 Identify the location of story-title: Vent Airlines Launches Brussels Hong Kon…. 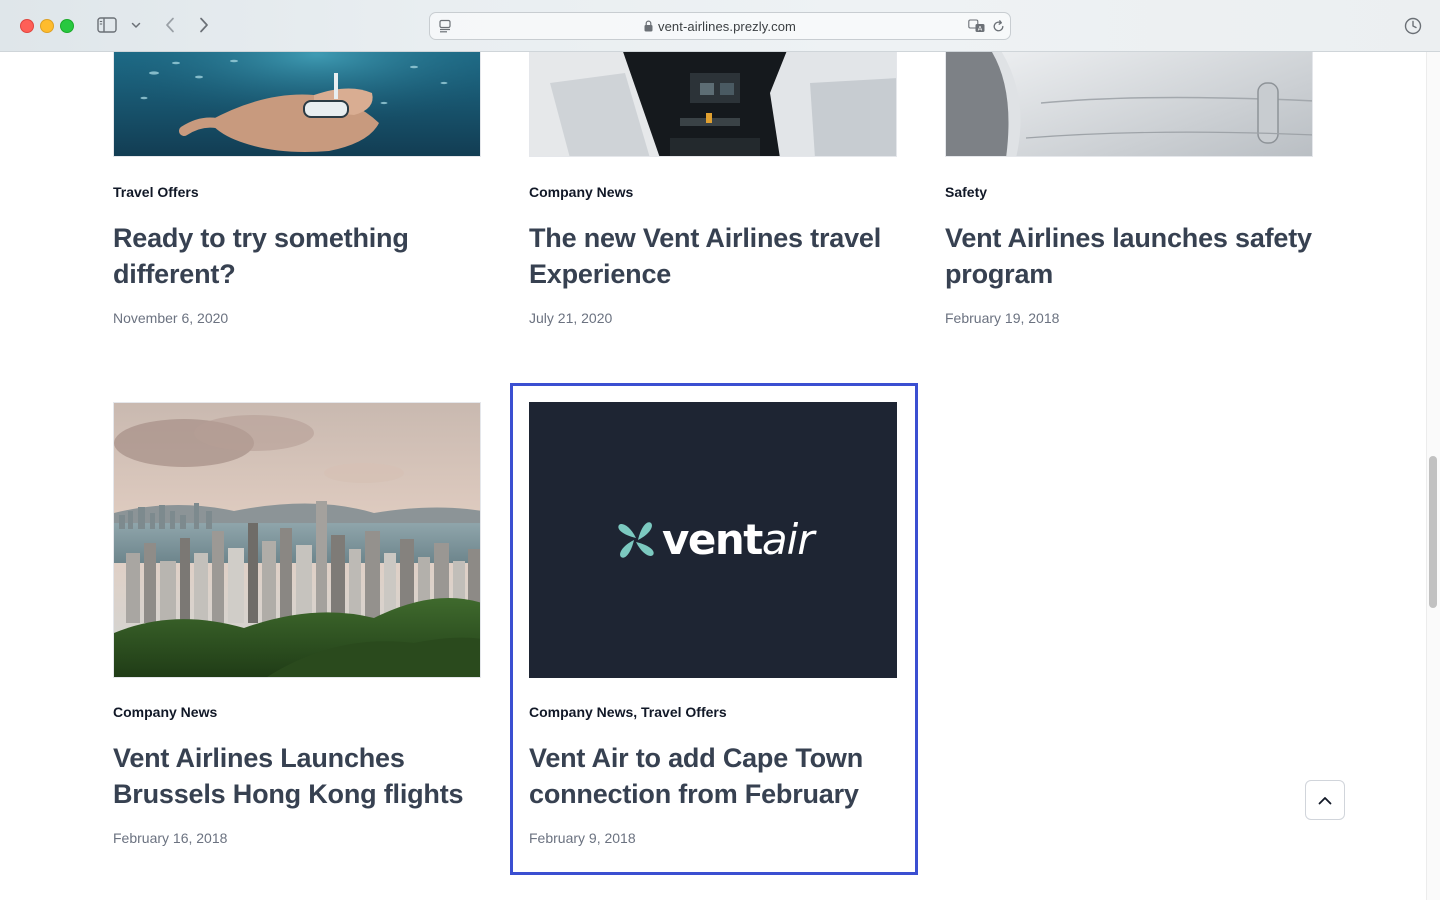
(303, 776).